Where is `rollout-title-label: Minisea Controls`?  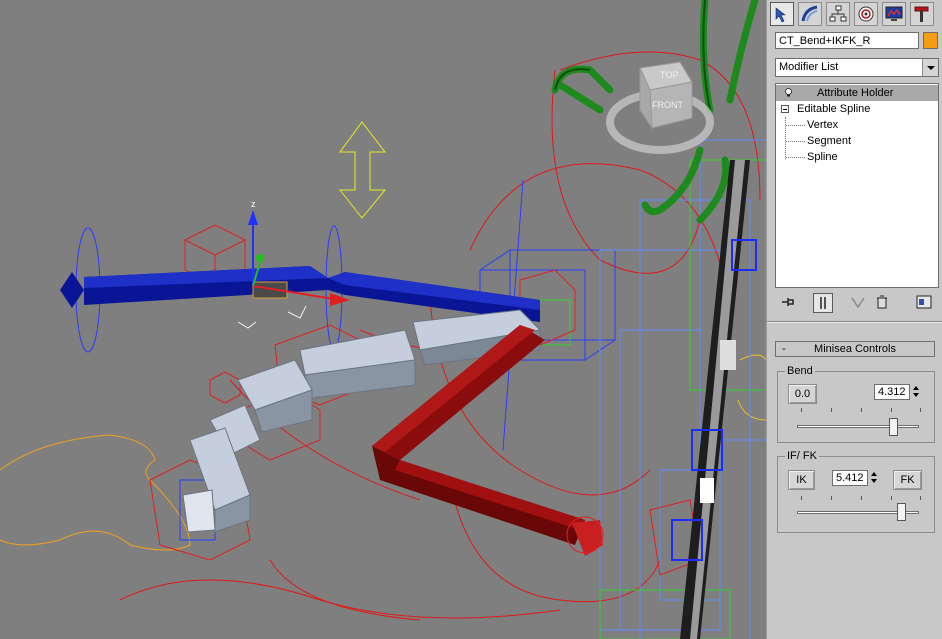
rollout-title-label: Minisea Controls is located at coordinates (855, 349).